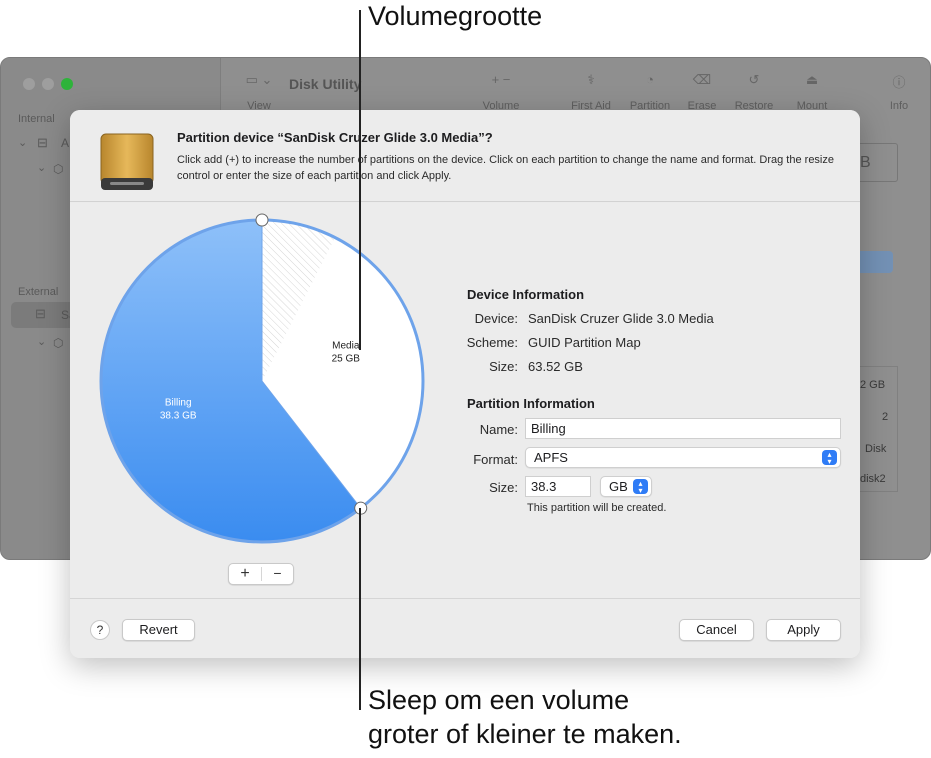 The width and height of the screenshot is (931, 758). What do you see at coordinates (360, 609) in the screenshot?
I see `callout-leader-bottom` at bounding box center [360, 609].